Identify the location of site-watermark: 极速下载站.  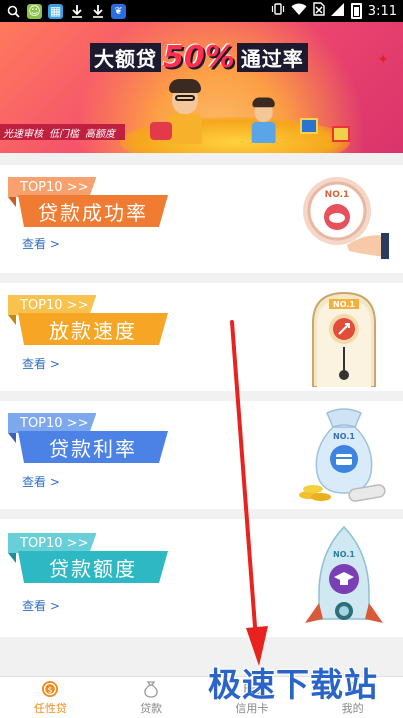
(293, 684).